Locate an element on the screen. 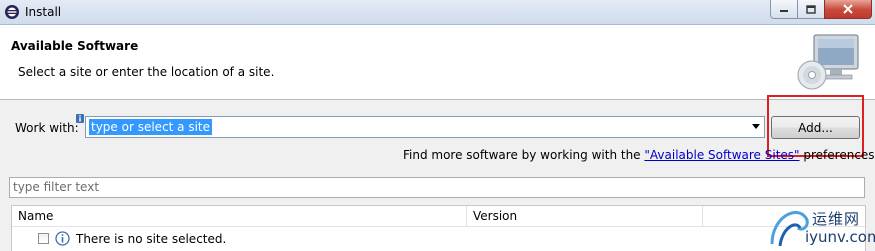 This screenshot has height=251, width=875. row-name: There is no site selected. is located at coordinates (151, 239).